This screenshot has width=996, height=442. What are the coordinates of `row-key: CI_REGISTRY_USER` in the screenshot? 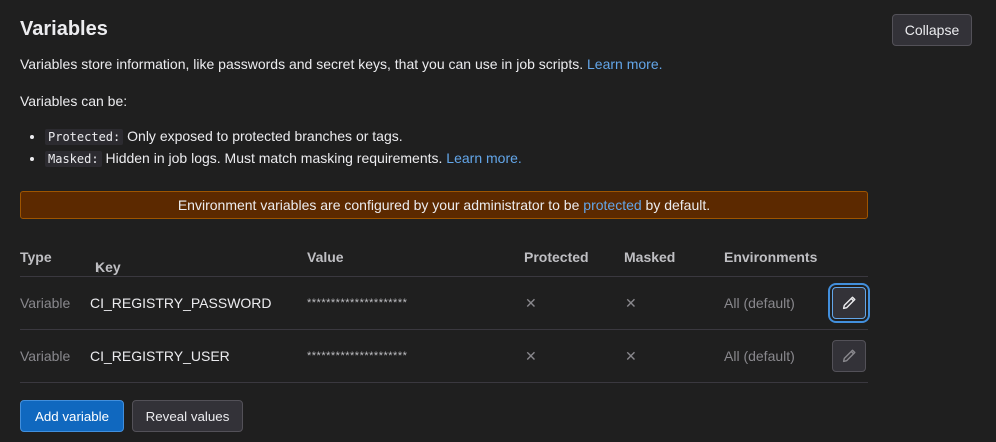 It's located at (160, 356).